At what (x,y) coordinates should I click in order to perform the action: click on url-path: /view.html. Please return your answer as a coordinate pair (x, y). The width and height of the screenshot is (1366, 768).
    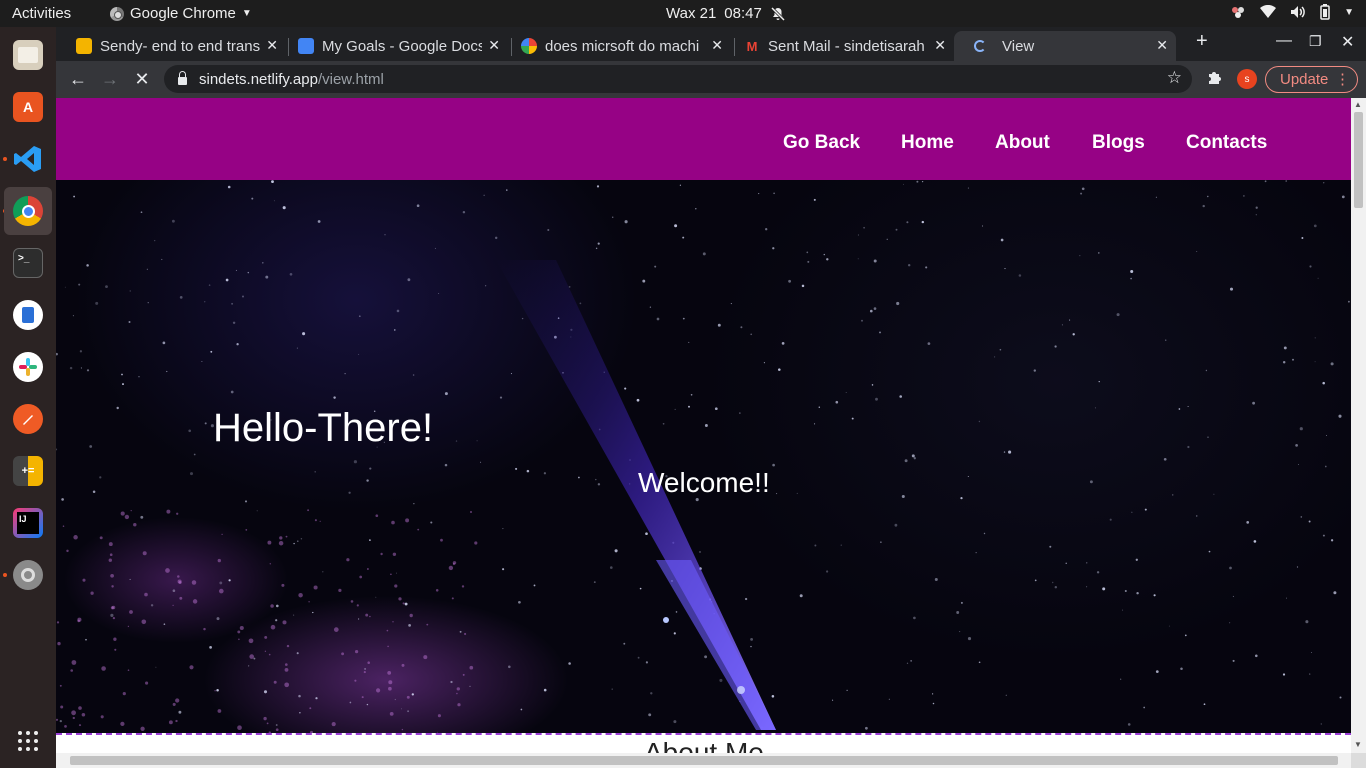
    Looking at the image, I should click on (350, 79).